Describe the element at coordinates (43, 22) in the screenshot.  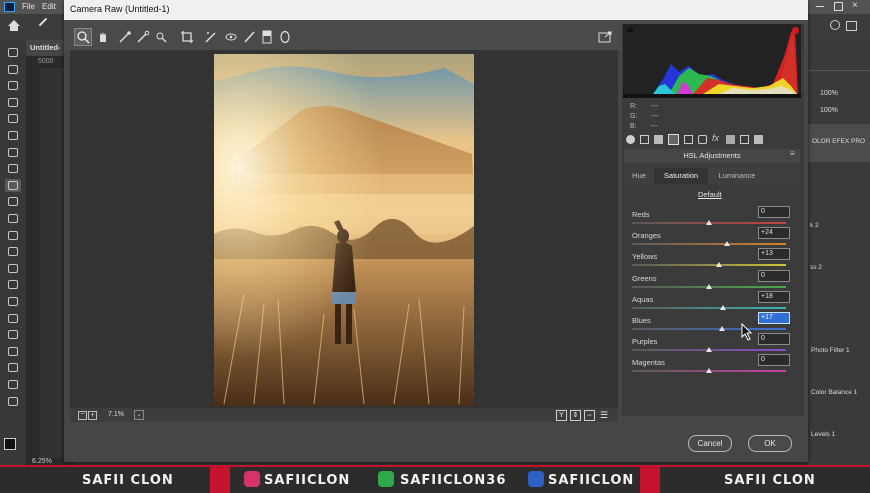
I see `brush-tool-icon` at that location.